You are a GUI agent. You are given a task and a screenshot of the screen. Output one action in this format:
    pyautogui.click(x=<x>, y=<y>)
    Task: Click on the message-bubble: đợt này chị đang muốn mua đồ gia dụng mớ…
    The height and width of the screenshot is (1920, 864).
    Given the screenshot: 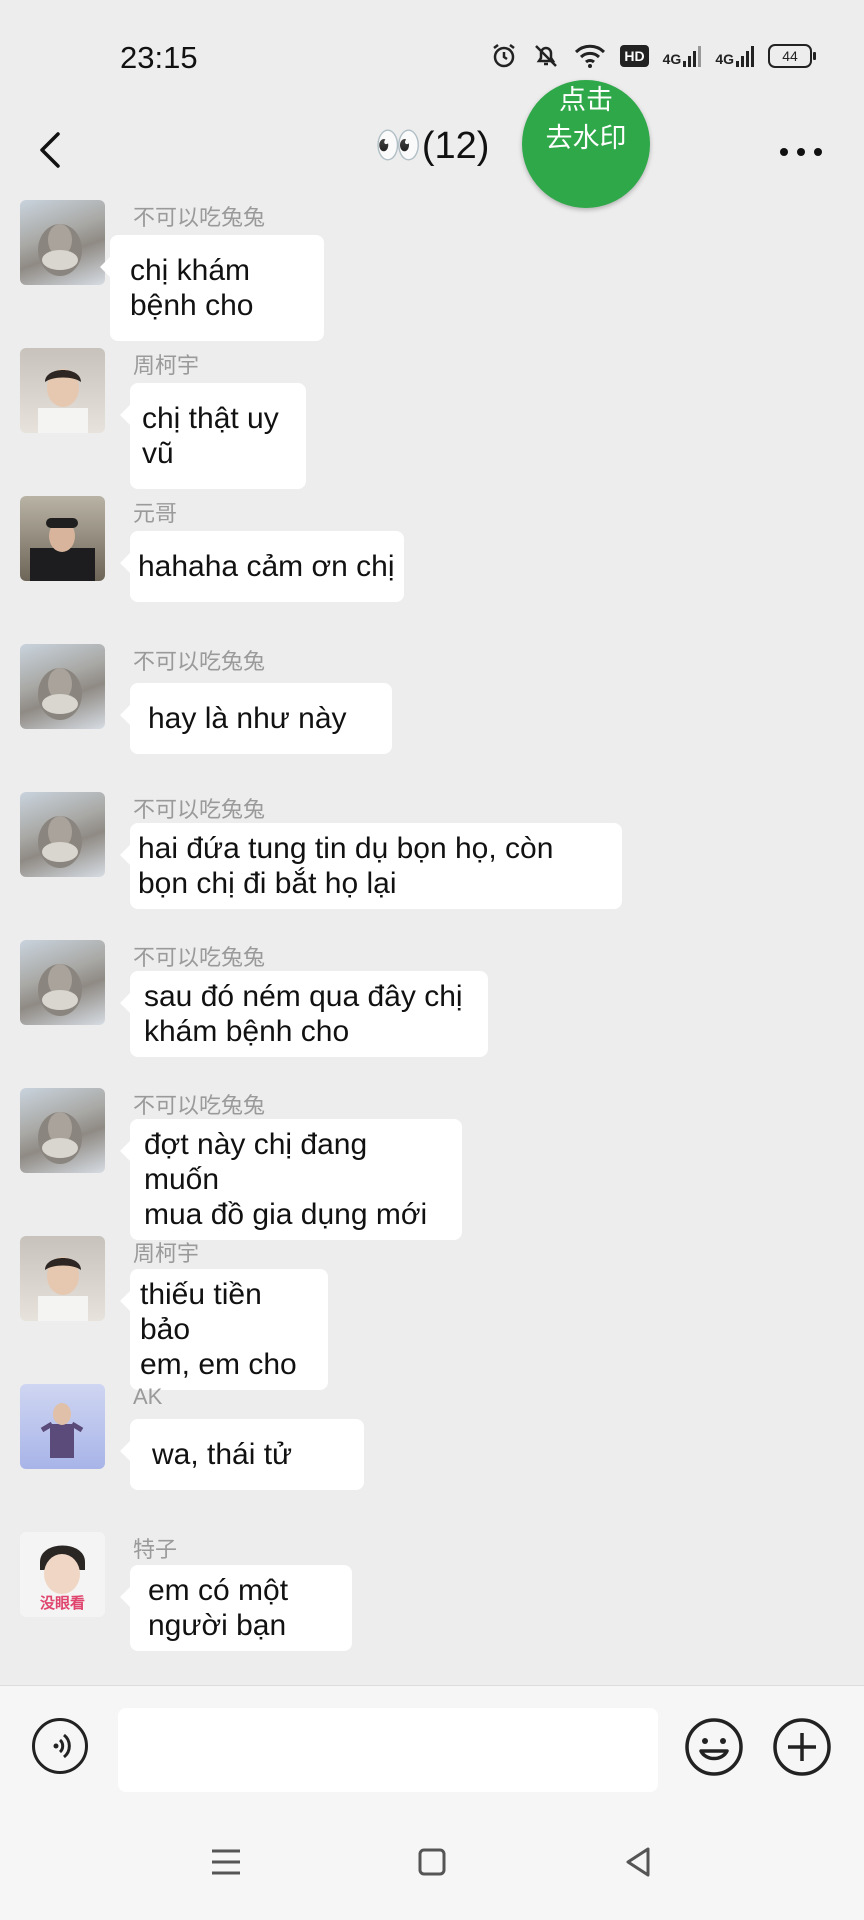 What is the action you would take?
    pyautogui.click(x=291, y=1179)
    